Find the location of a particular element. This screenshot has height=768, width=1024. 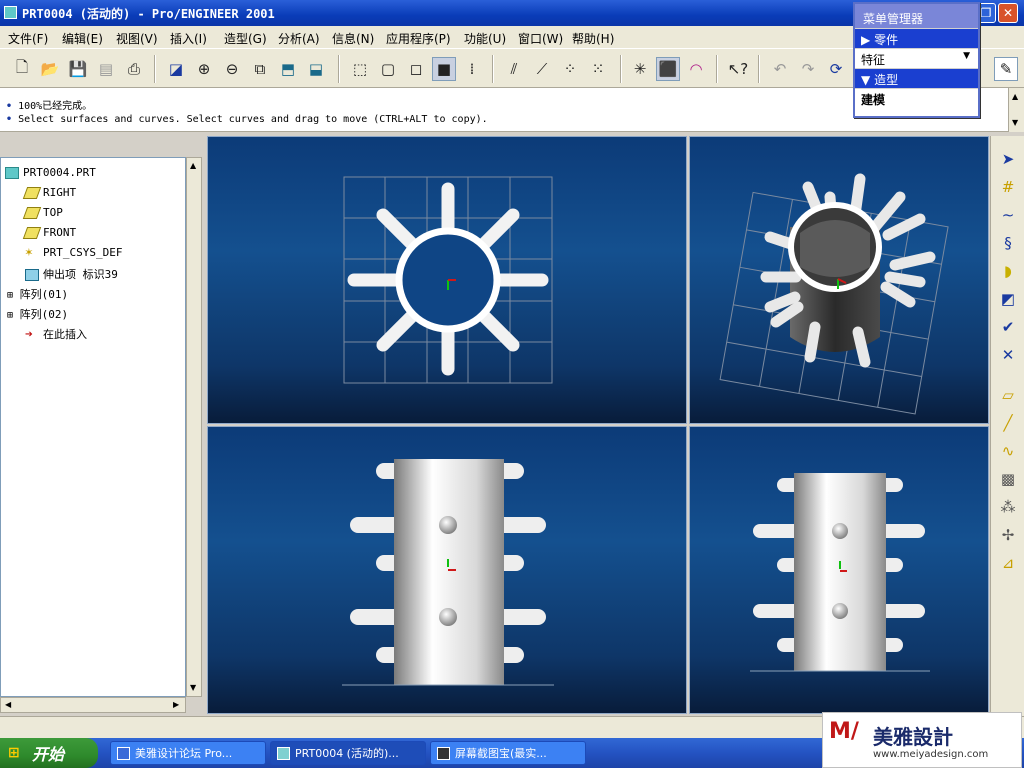

datum-plane-tool-icon: ▱ is located at coordinates (1008, 395).